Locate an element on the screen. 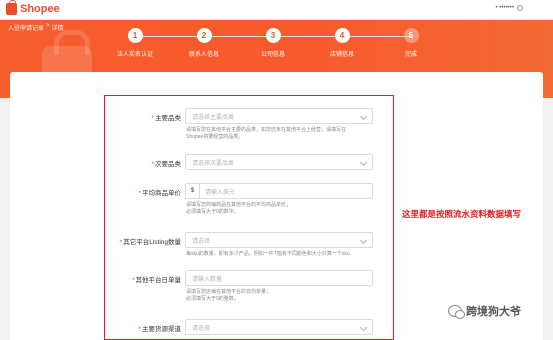 The width and height of the screenshot is (553, 340). step-5-number: 5 is located at coordinates (411, 35).